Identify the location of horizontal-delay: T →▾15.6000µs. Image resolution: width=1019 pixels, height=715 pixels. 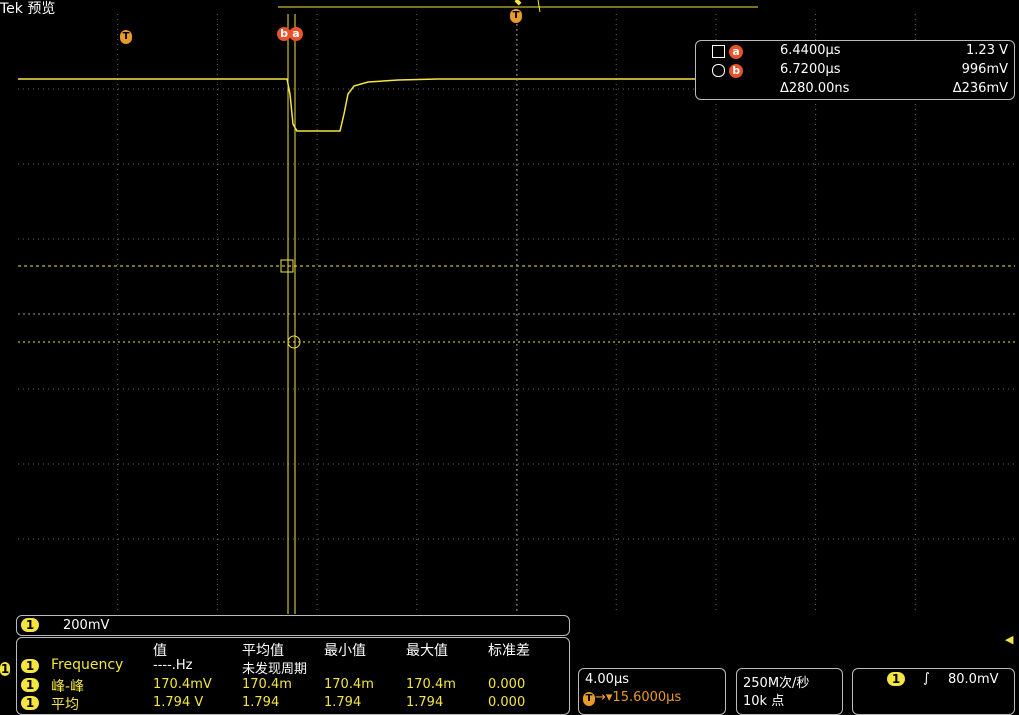
(632, 698).